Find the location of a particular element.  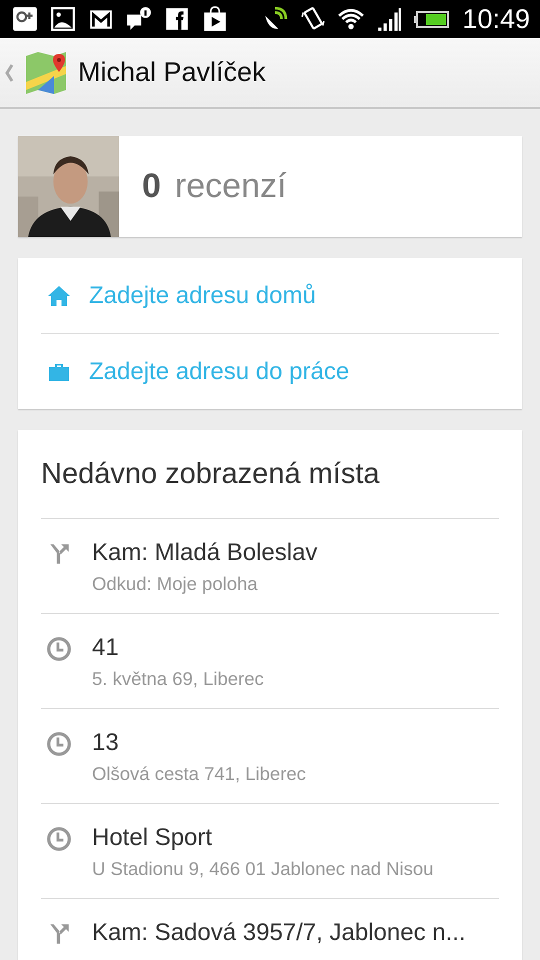

google-plus-icon is located at coordinates (25, 19).